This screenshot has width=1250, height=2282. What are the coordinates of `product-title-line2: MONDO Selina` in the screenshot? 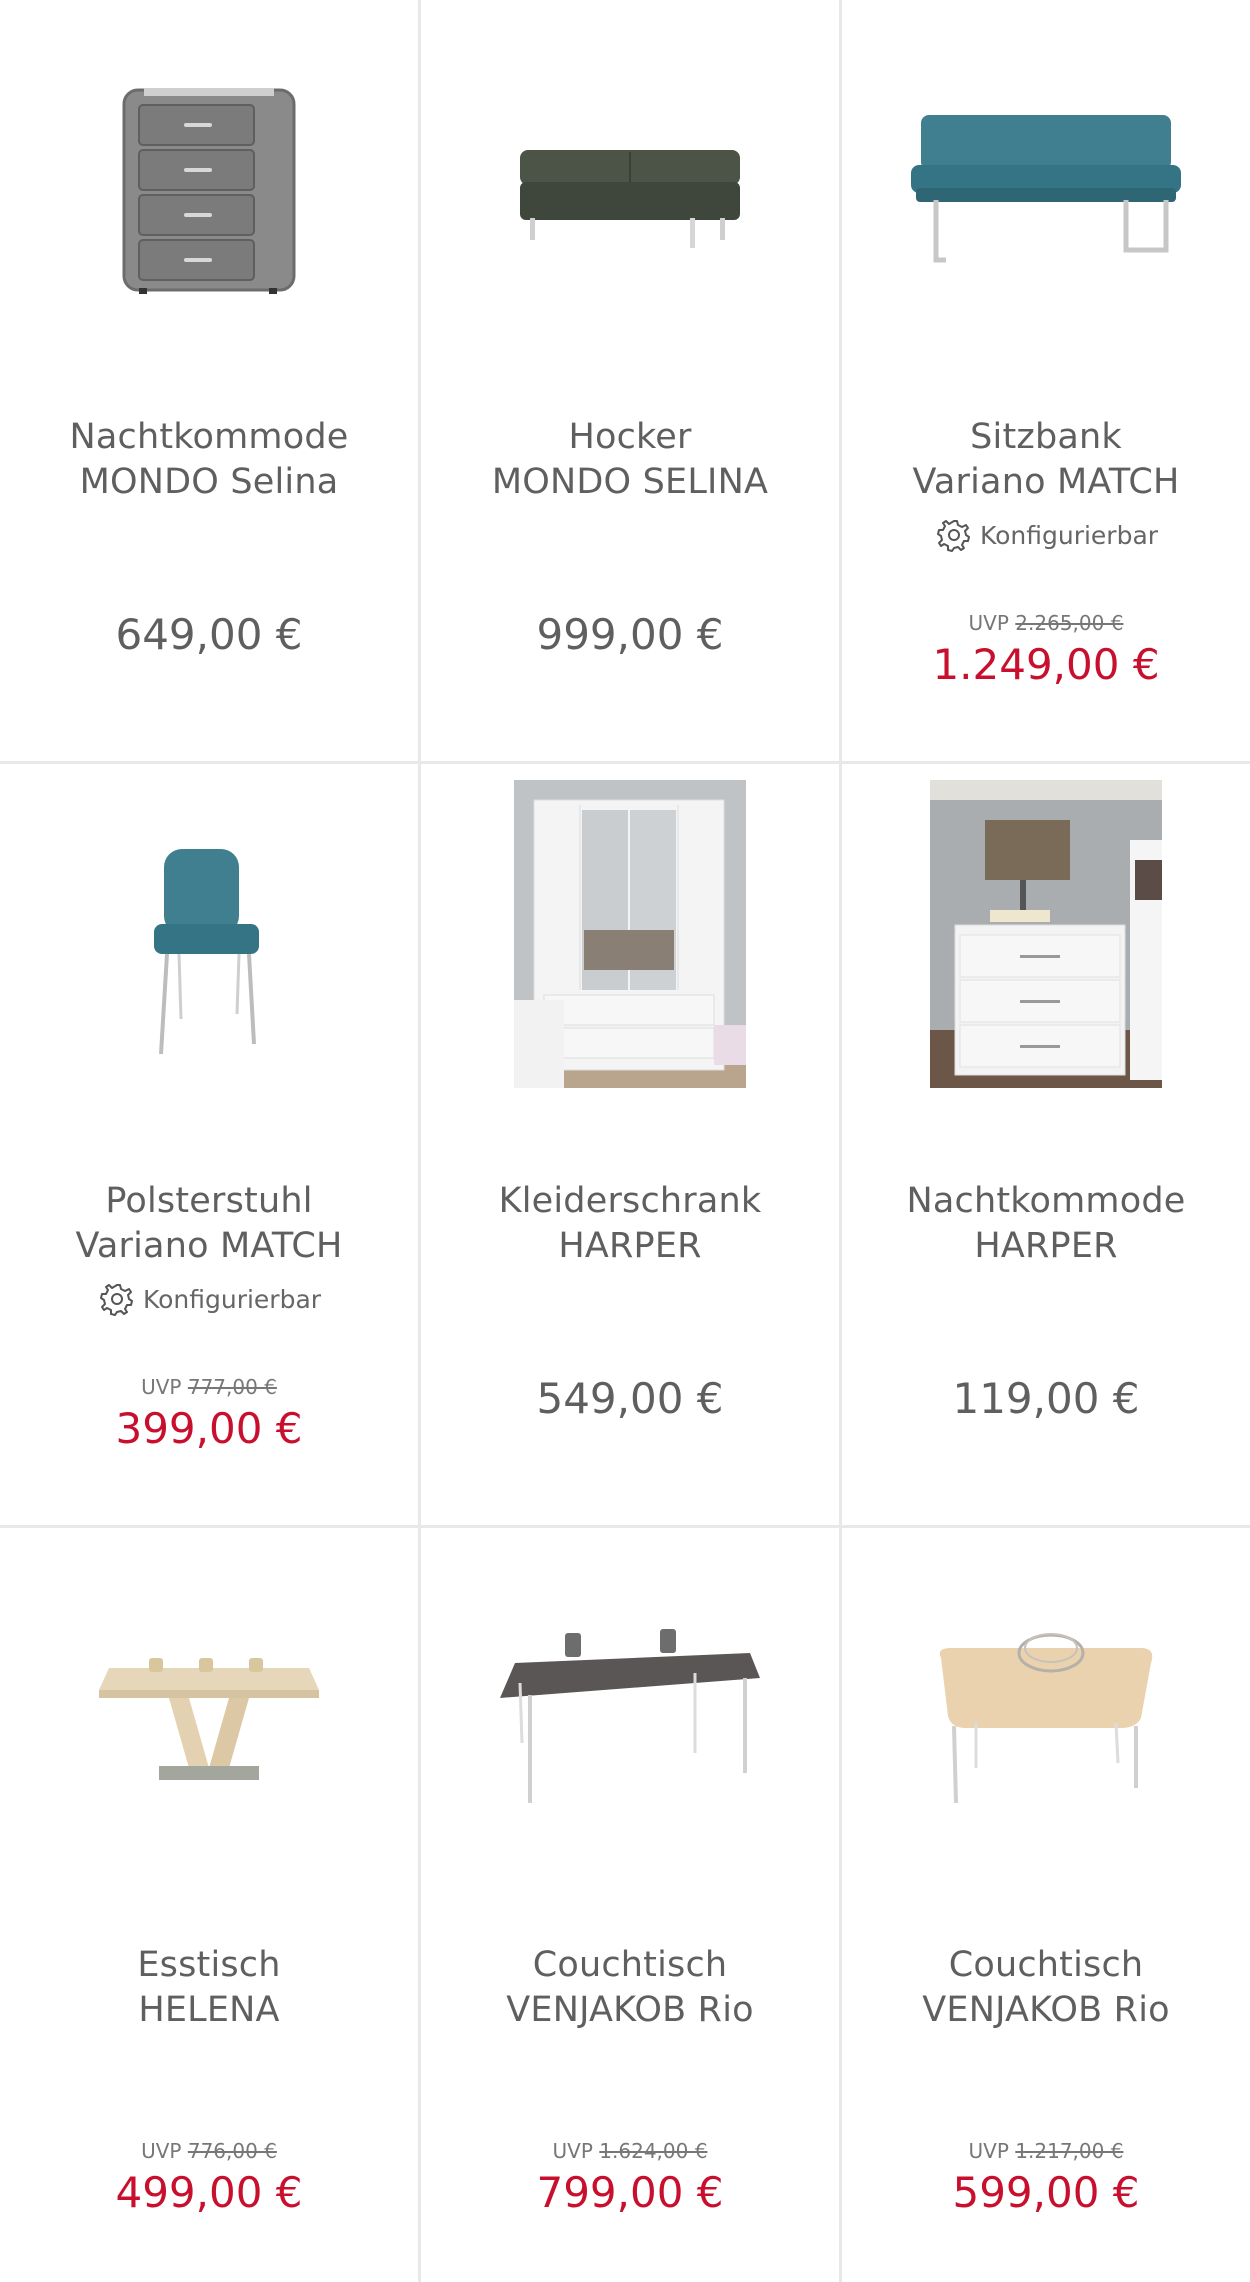 It's located at (209, 482).